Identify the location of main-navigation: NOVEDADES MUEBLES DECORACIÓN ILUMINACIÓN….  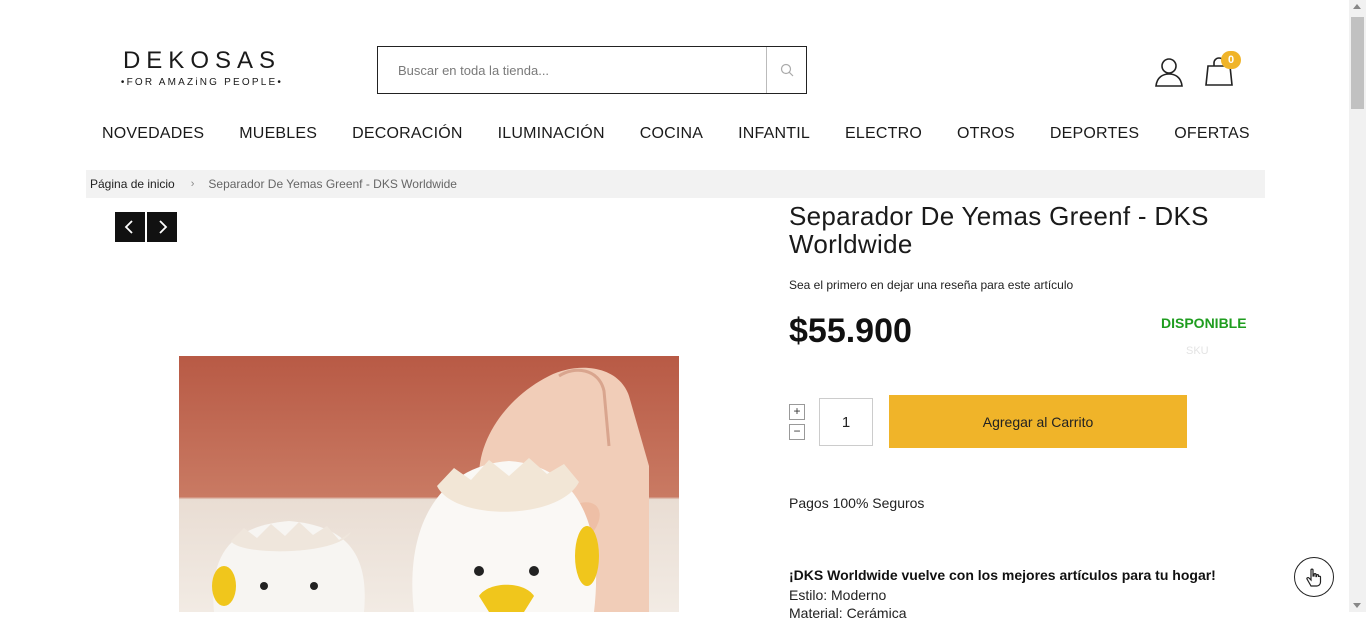
(693, 134).